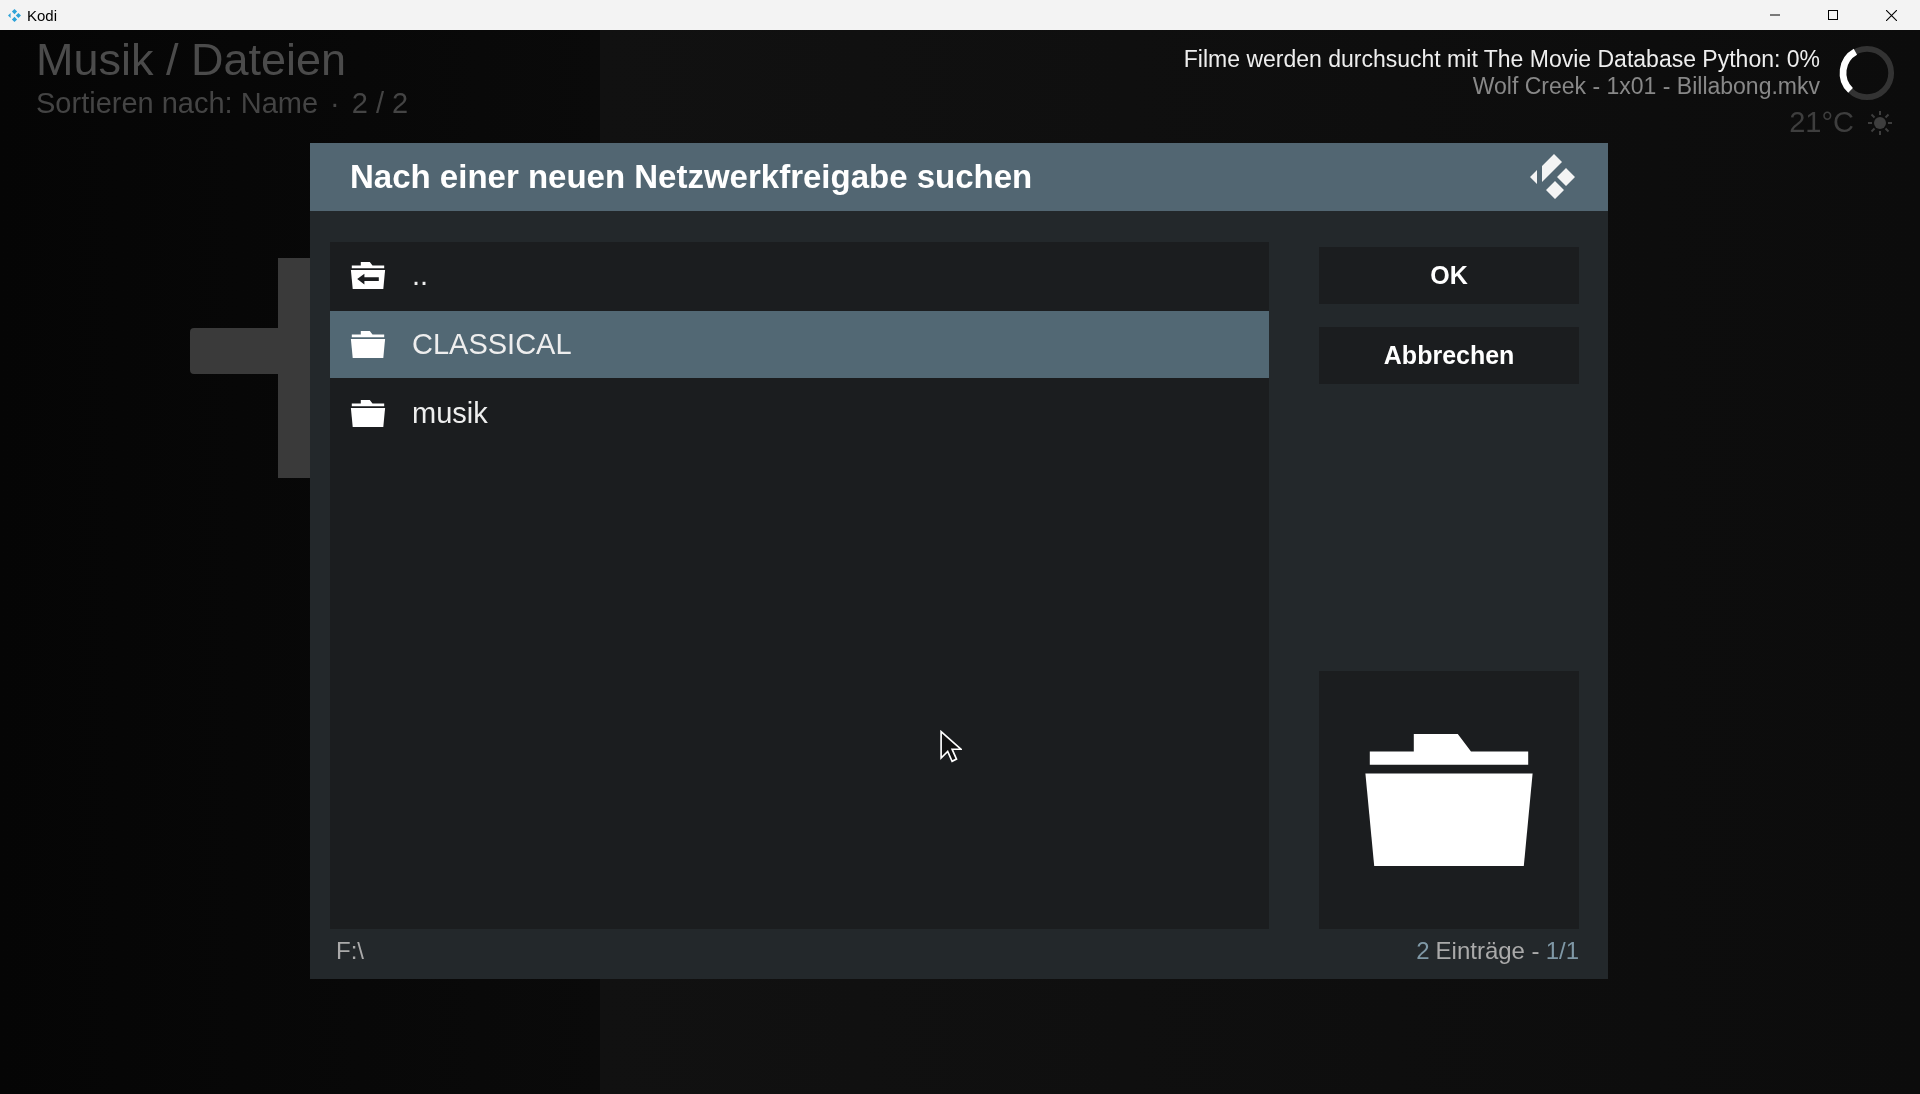 Image resolution: width=1920 pixels, height=1094 pixels. What do you see at coordinates (380, 103) in the screenshot?
I see `item-count: 2 / 2` at bounding box center [380, 103].